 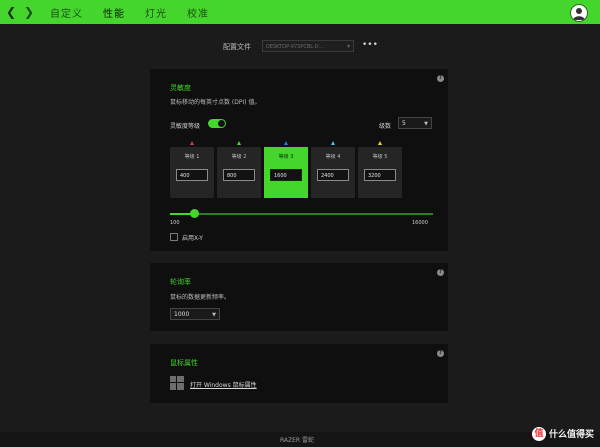 What do you see at coordinates (180, 282) in the screenshot?
I see `polling-title: 轮询率` at bounding box center [180, 282].